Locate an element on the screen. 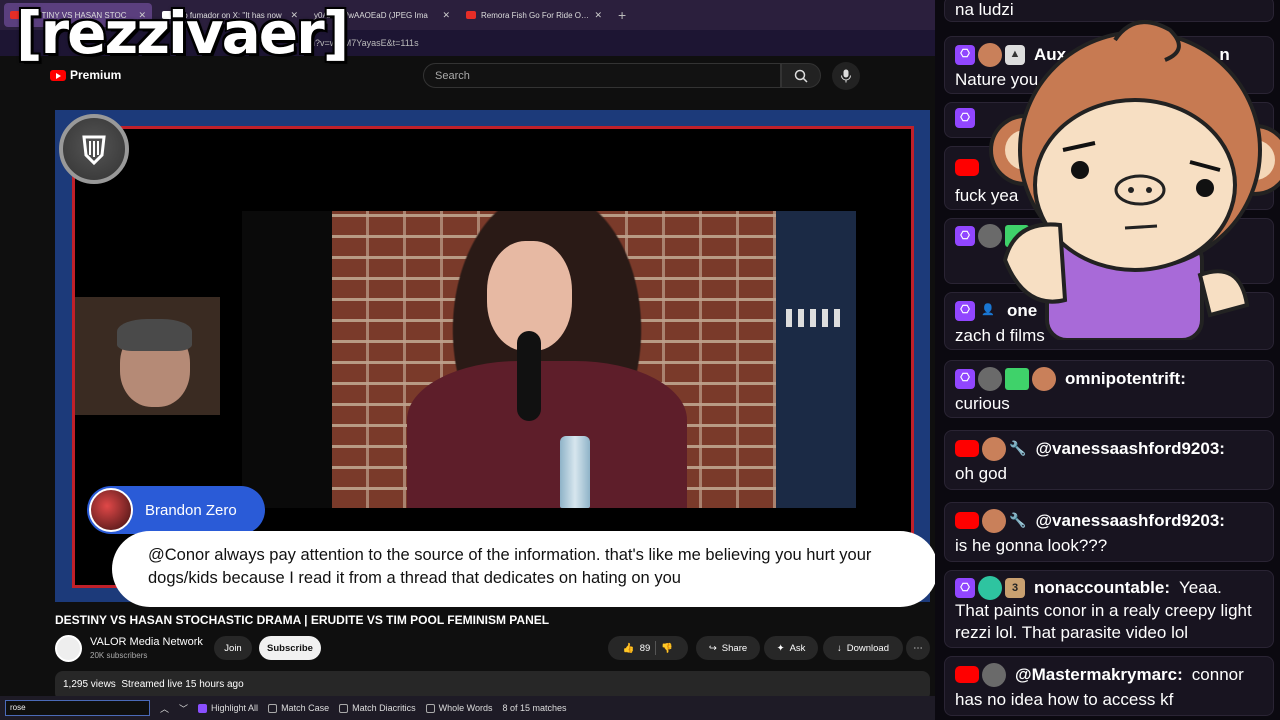 This screenshot has width=1280, height=720. subscribe-button: Subscribe is located at coordinates (290, 648).